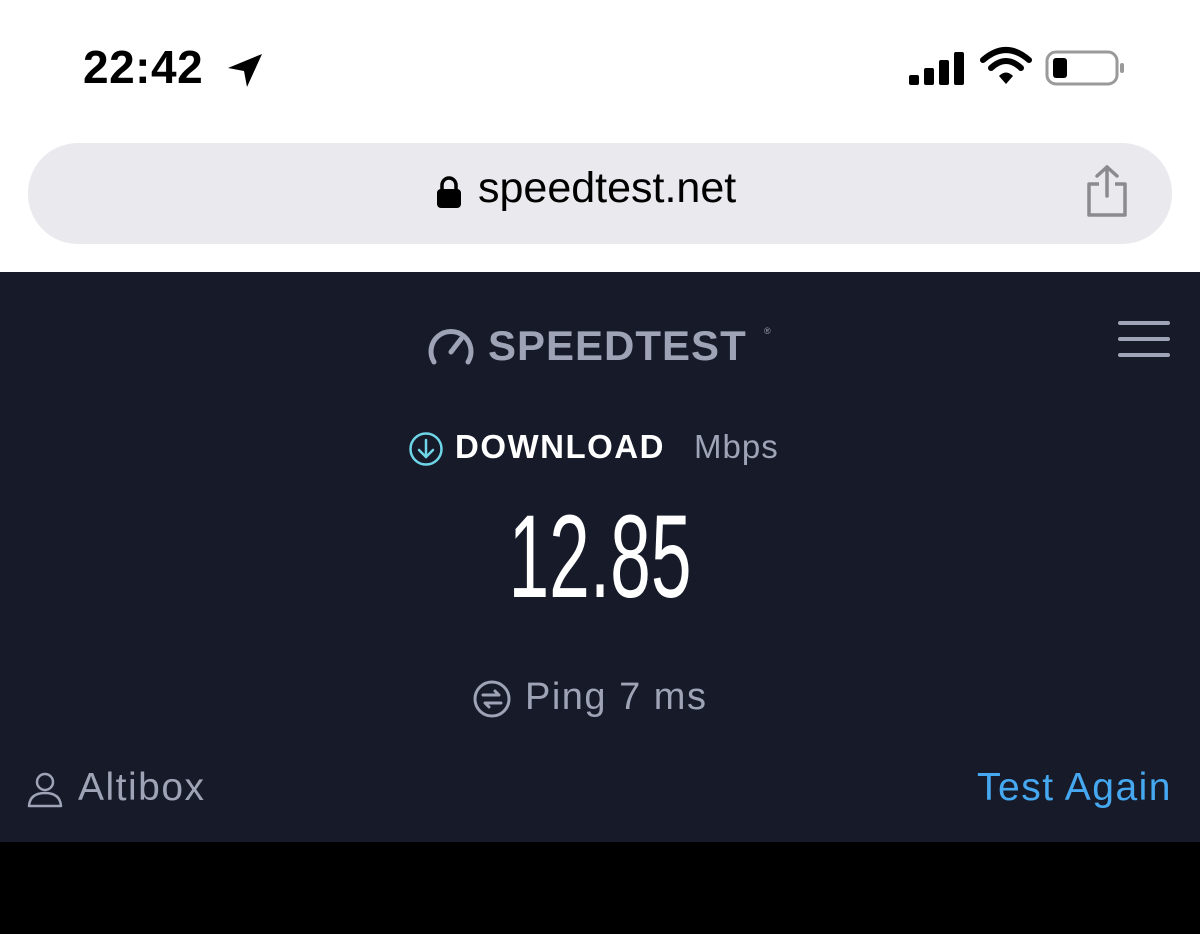 The width and height of the screenshot is (1200, 934). What do you see at coordinates (1006, 65) in the screenshot?
I see `wifi-icon` at bounding box center [1006, 65].